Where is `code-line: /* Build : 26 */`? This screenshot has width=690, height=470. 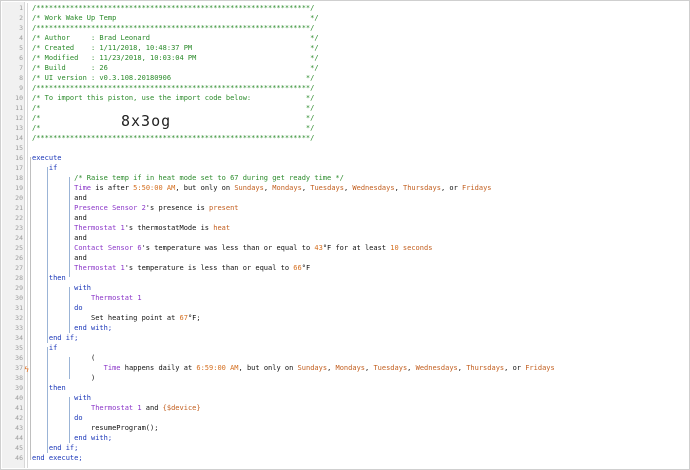 code-line: /* Build : 26 */ is located at coordinates (175, 68).